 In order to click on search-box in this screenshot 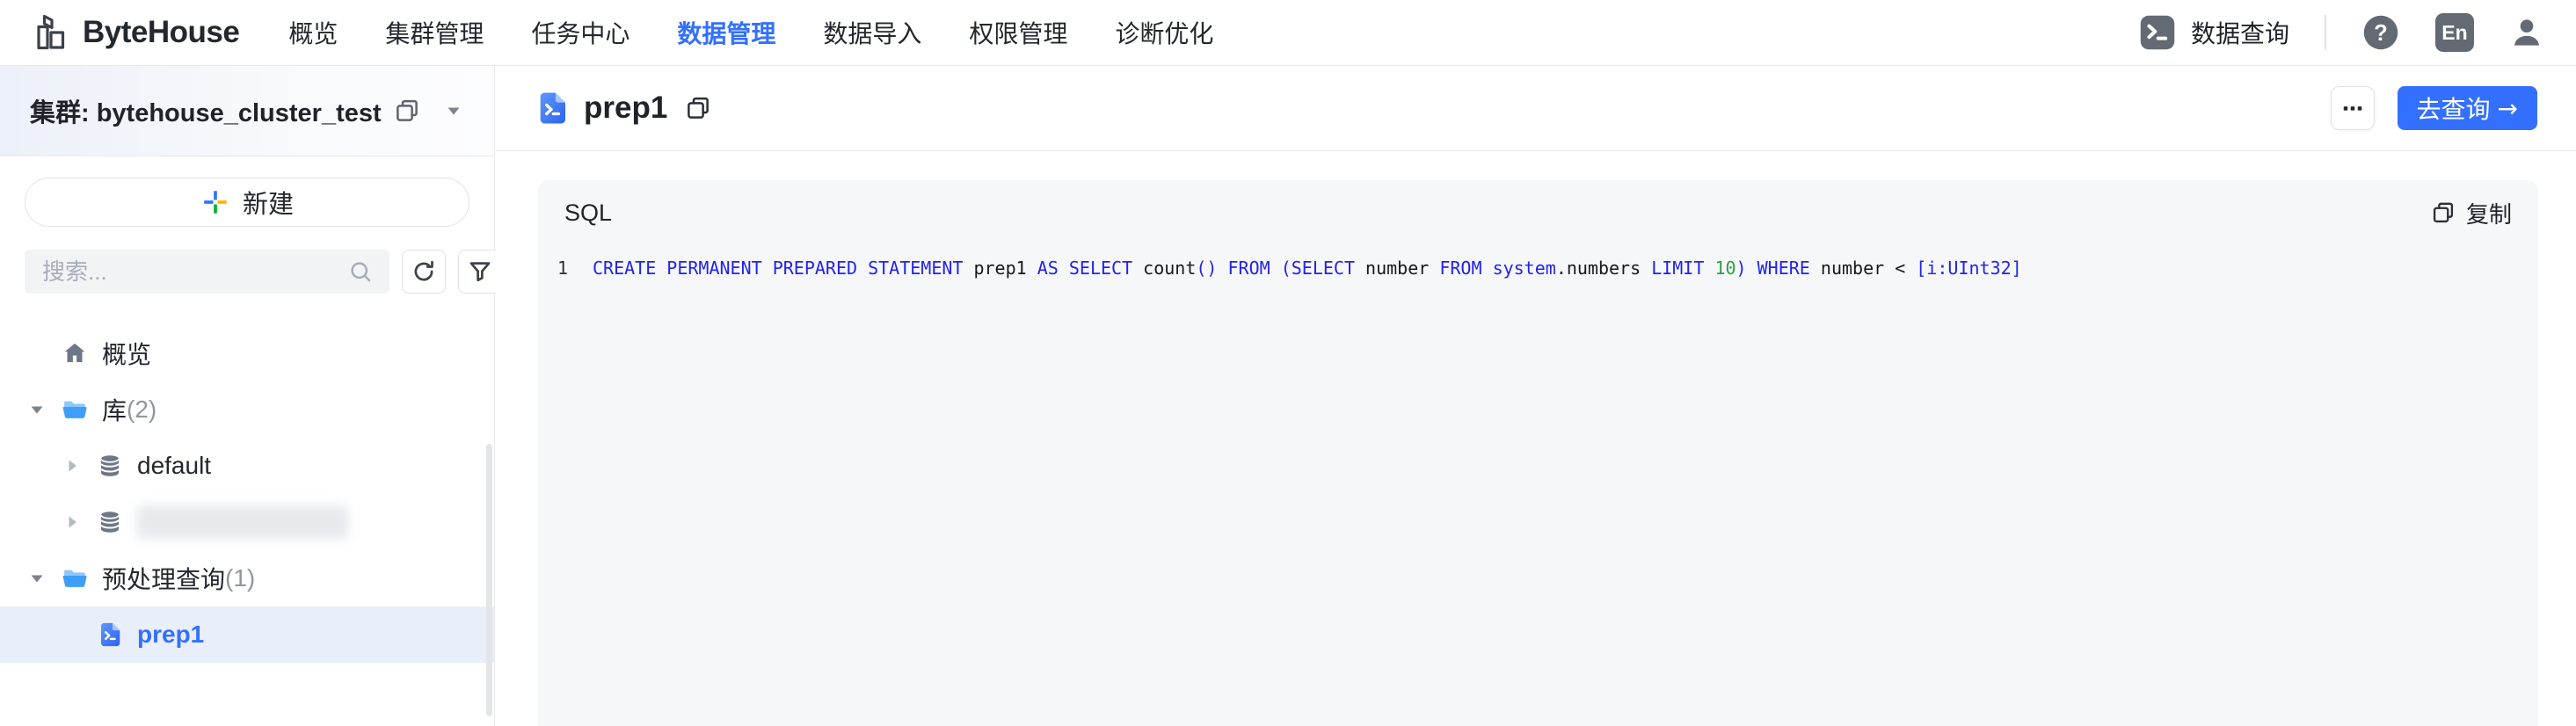, I will do `click(207, 272)`.